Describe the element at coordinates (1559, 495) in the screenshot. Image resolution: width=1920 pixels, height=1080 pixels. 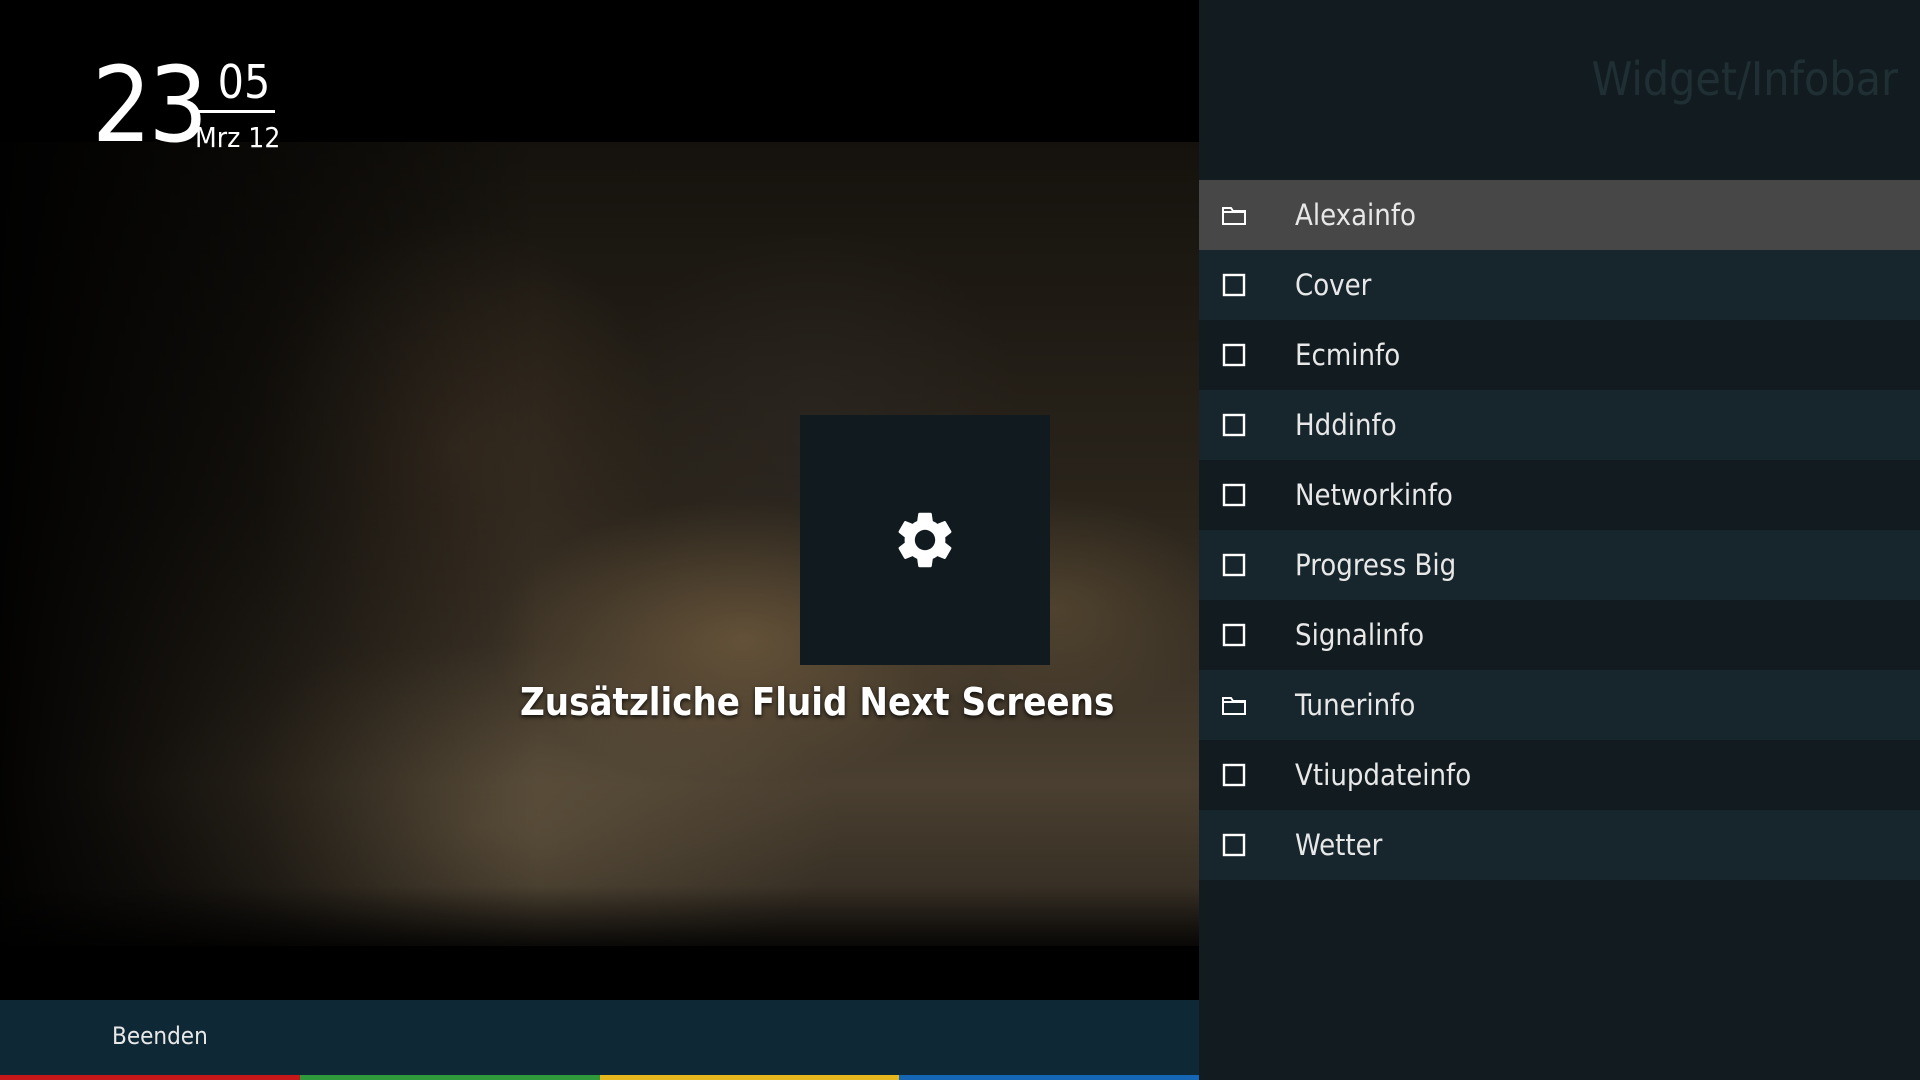
I see `list-item: Networkinfo` at that location.